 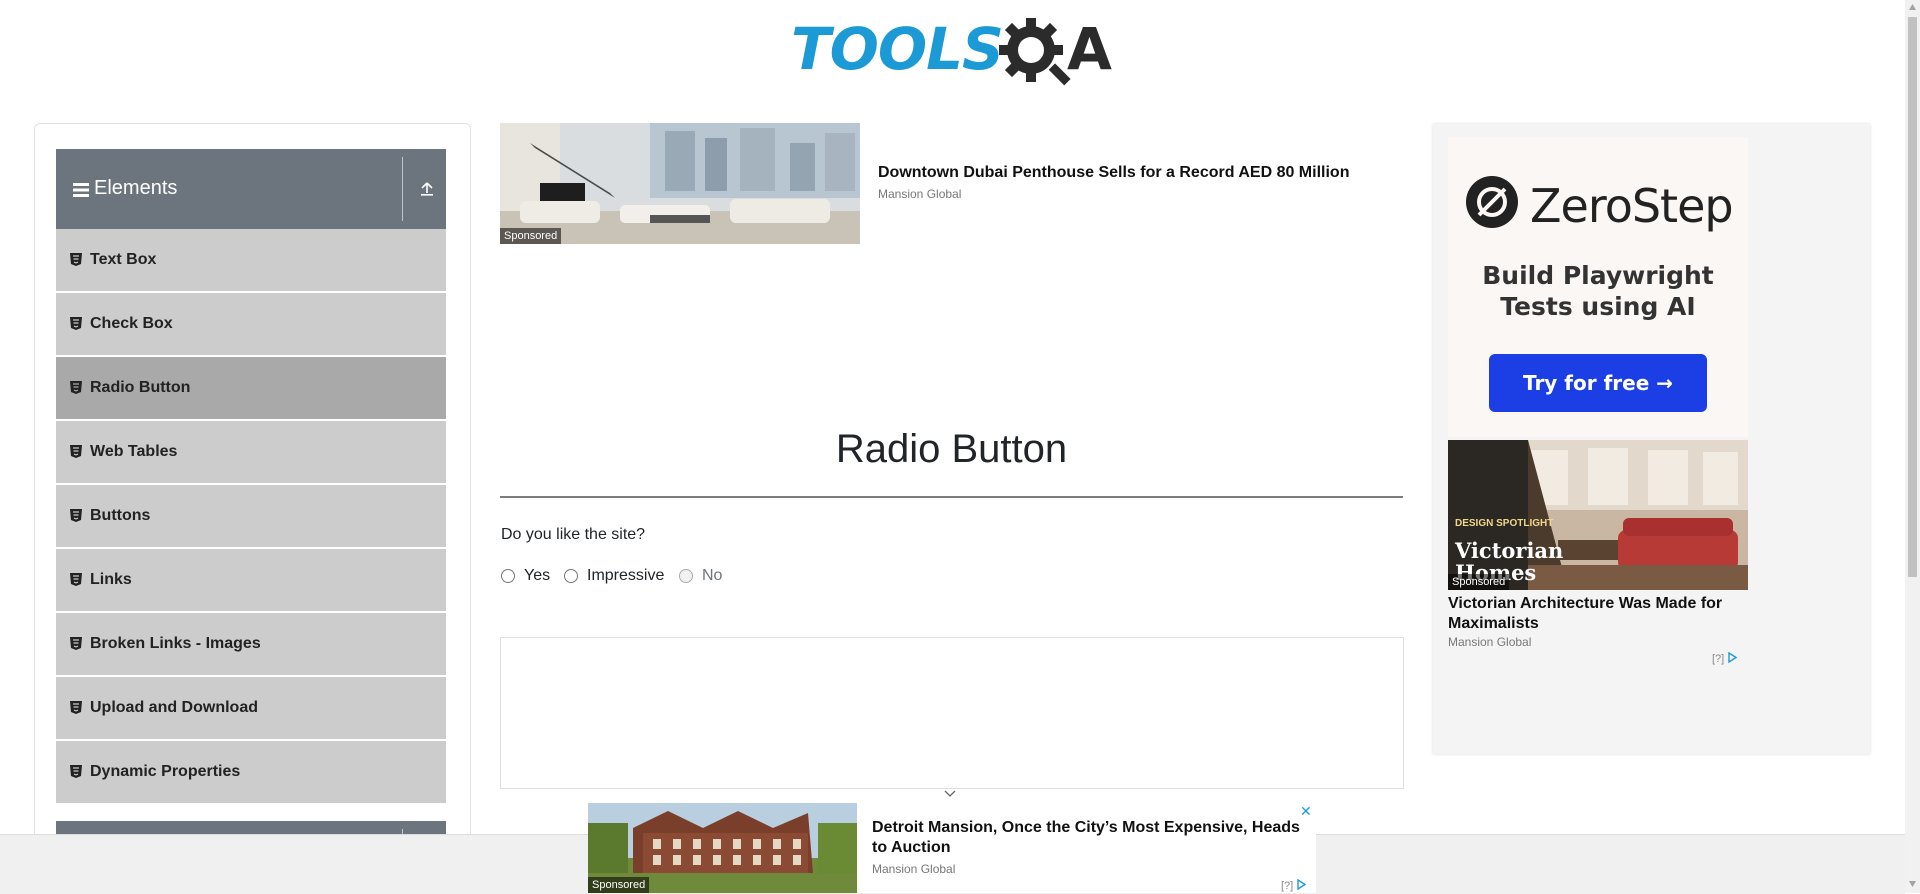 What do you see at coordinates (573, 534) in the screenshot?
I see `radio-question: Do you like the site?` at bounding box center [573, 534].